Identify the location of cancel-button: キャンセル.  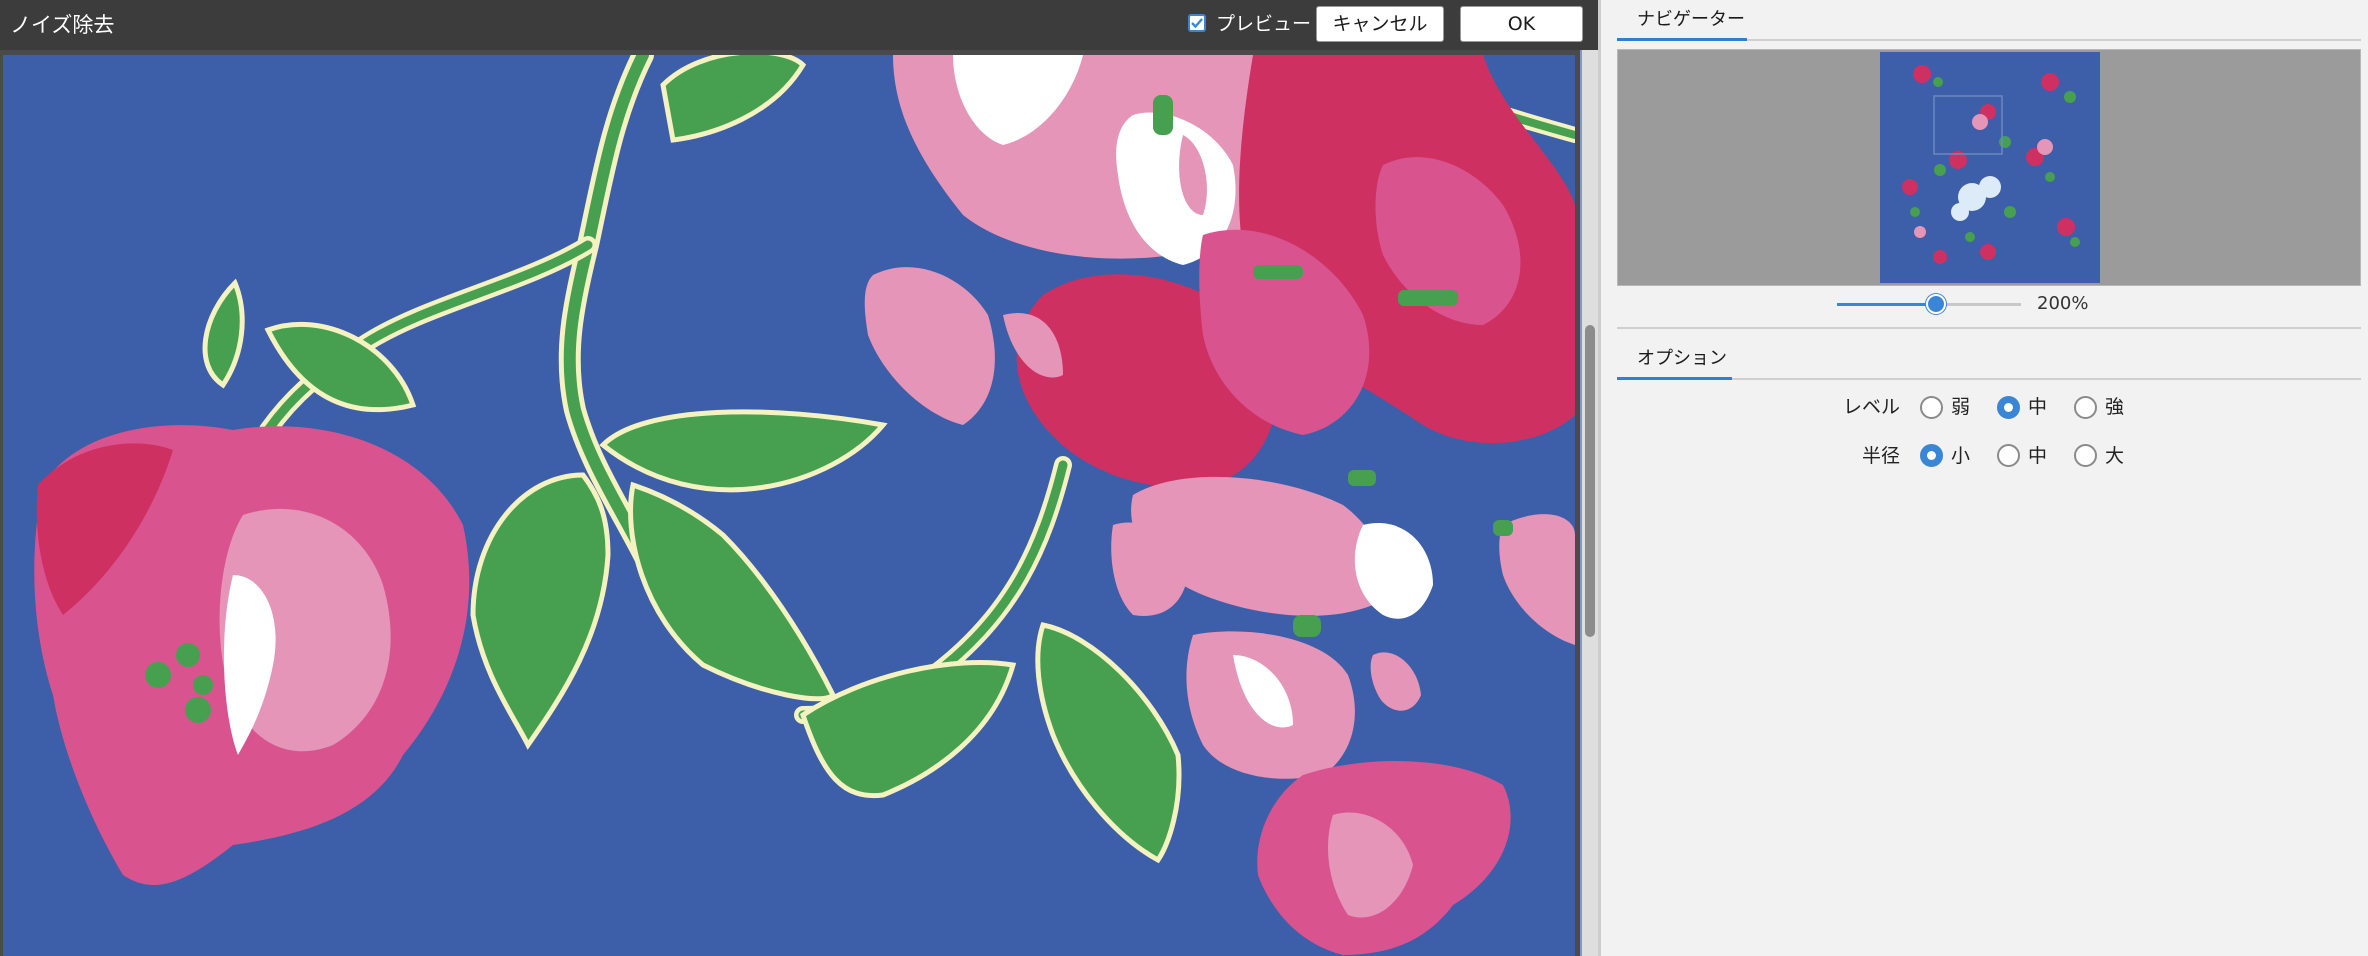
(1380, 24).